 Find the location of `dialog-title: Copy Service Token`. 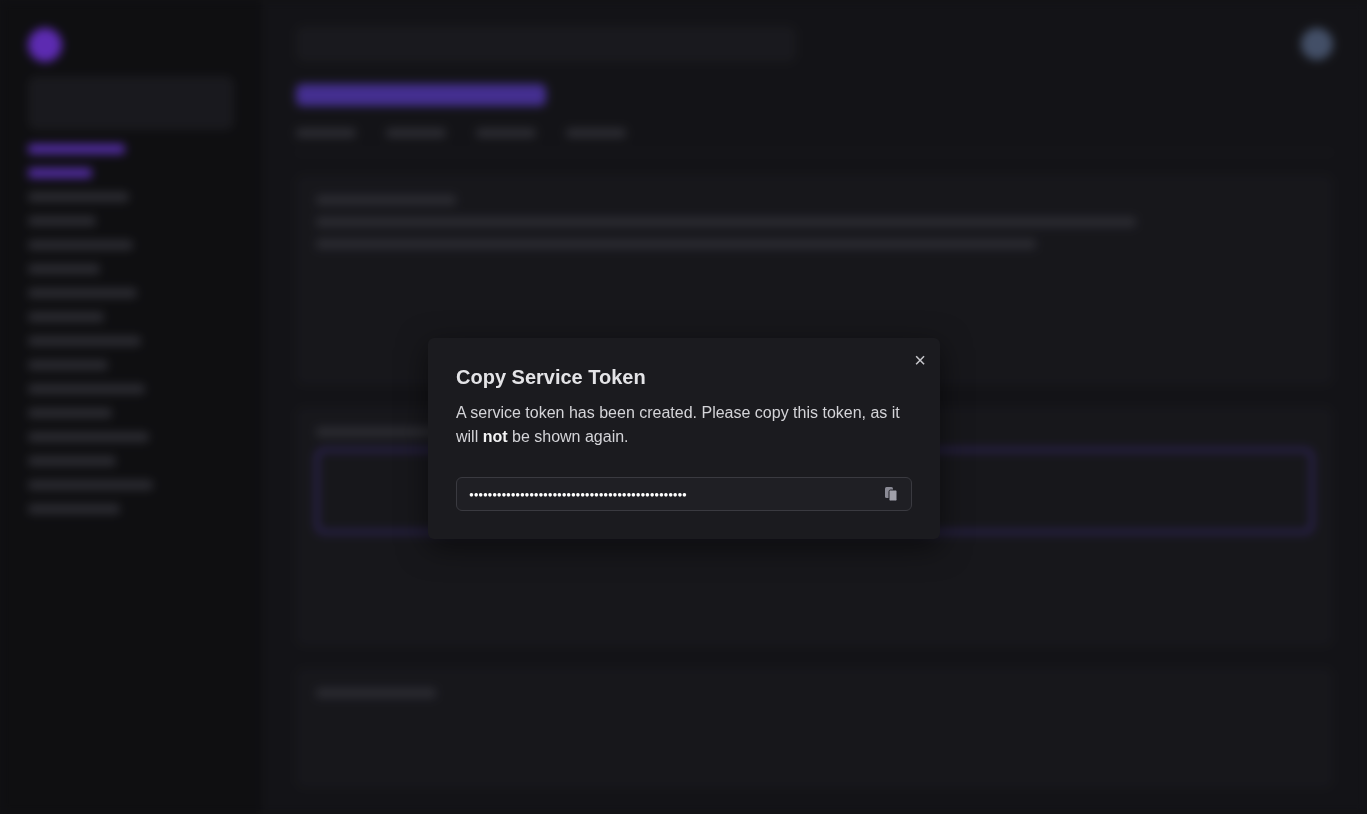

dialog-title: Copy Service Token is located at coordinates (551, 377).